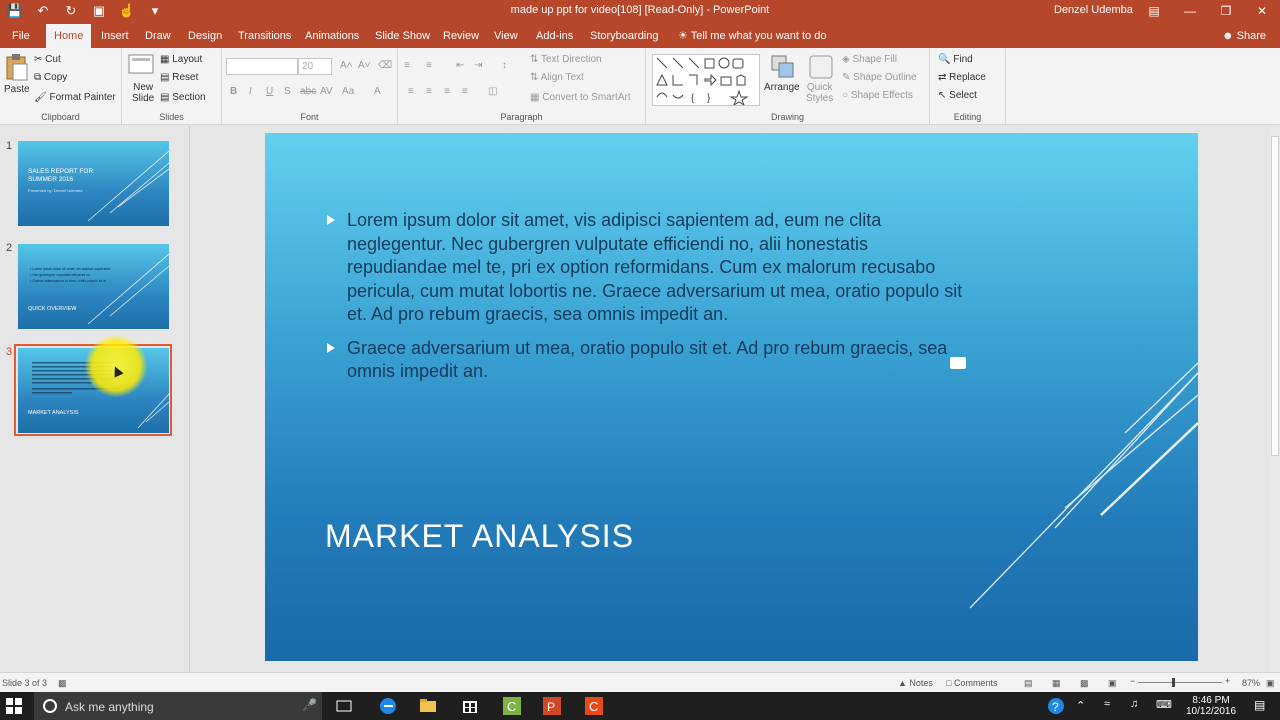 Image resolution: width=1280 pixels, height=720 pixels. I want to click on font-name-combo, so click(262, 66).